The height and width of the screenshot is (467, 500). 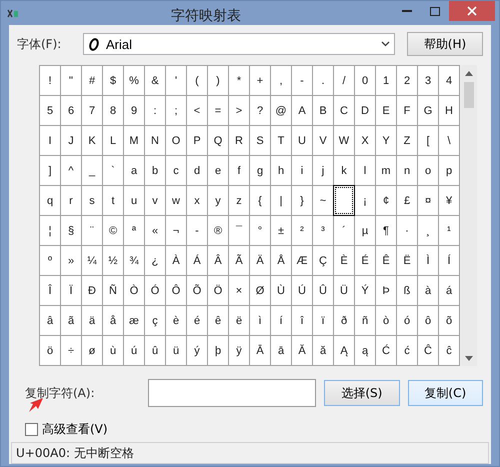 I want to click on character-cell: ?, so click(x=260, y=111).